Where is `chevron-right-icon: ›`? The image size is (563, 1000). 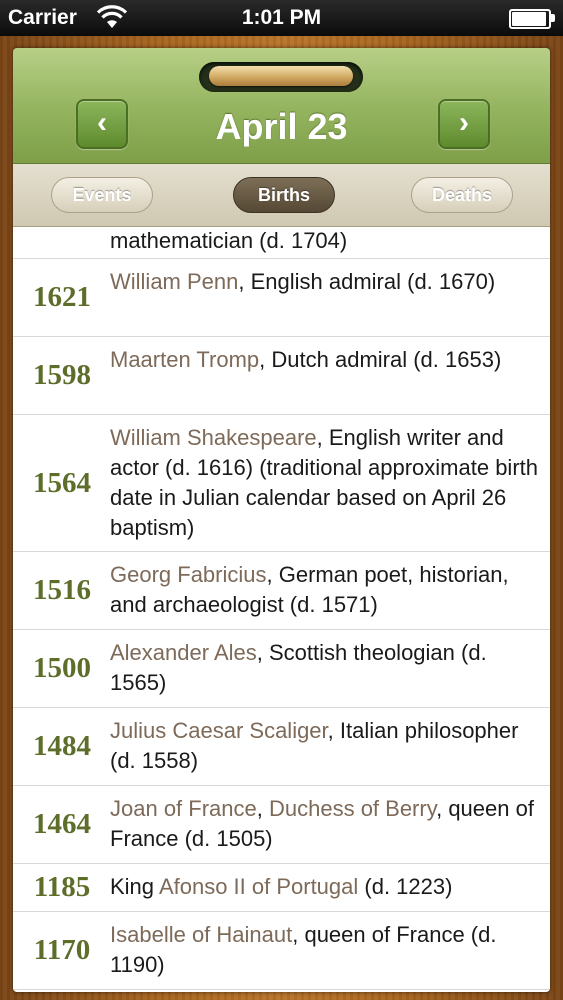 chevron-right-icon: › is located at coordinates (464, 122).